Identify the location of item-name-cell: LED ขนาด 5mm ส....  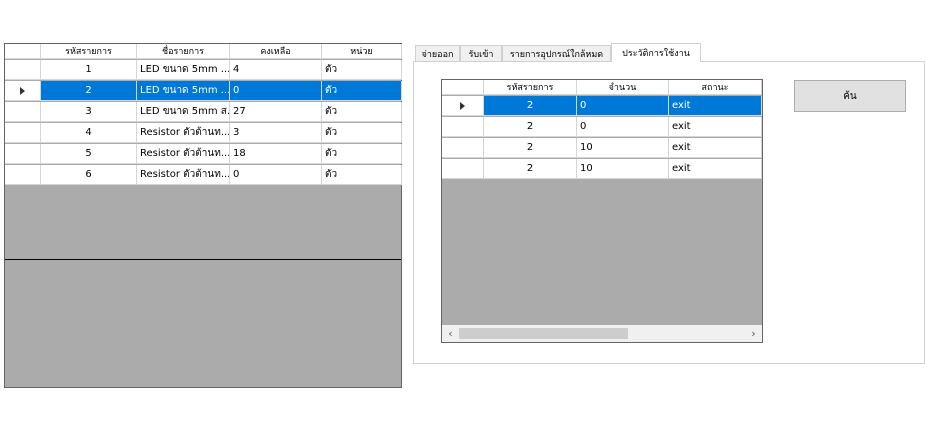
(183, 112).